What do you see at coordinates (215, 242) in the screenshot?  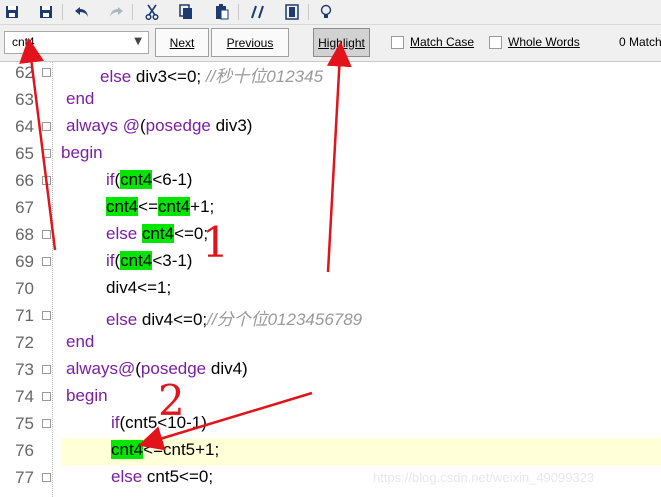 I see `annotation-label-1: 1` at bounding box center [215, 242].